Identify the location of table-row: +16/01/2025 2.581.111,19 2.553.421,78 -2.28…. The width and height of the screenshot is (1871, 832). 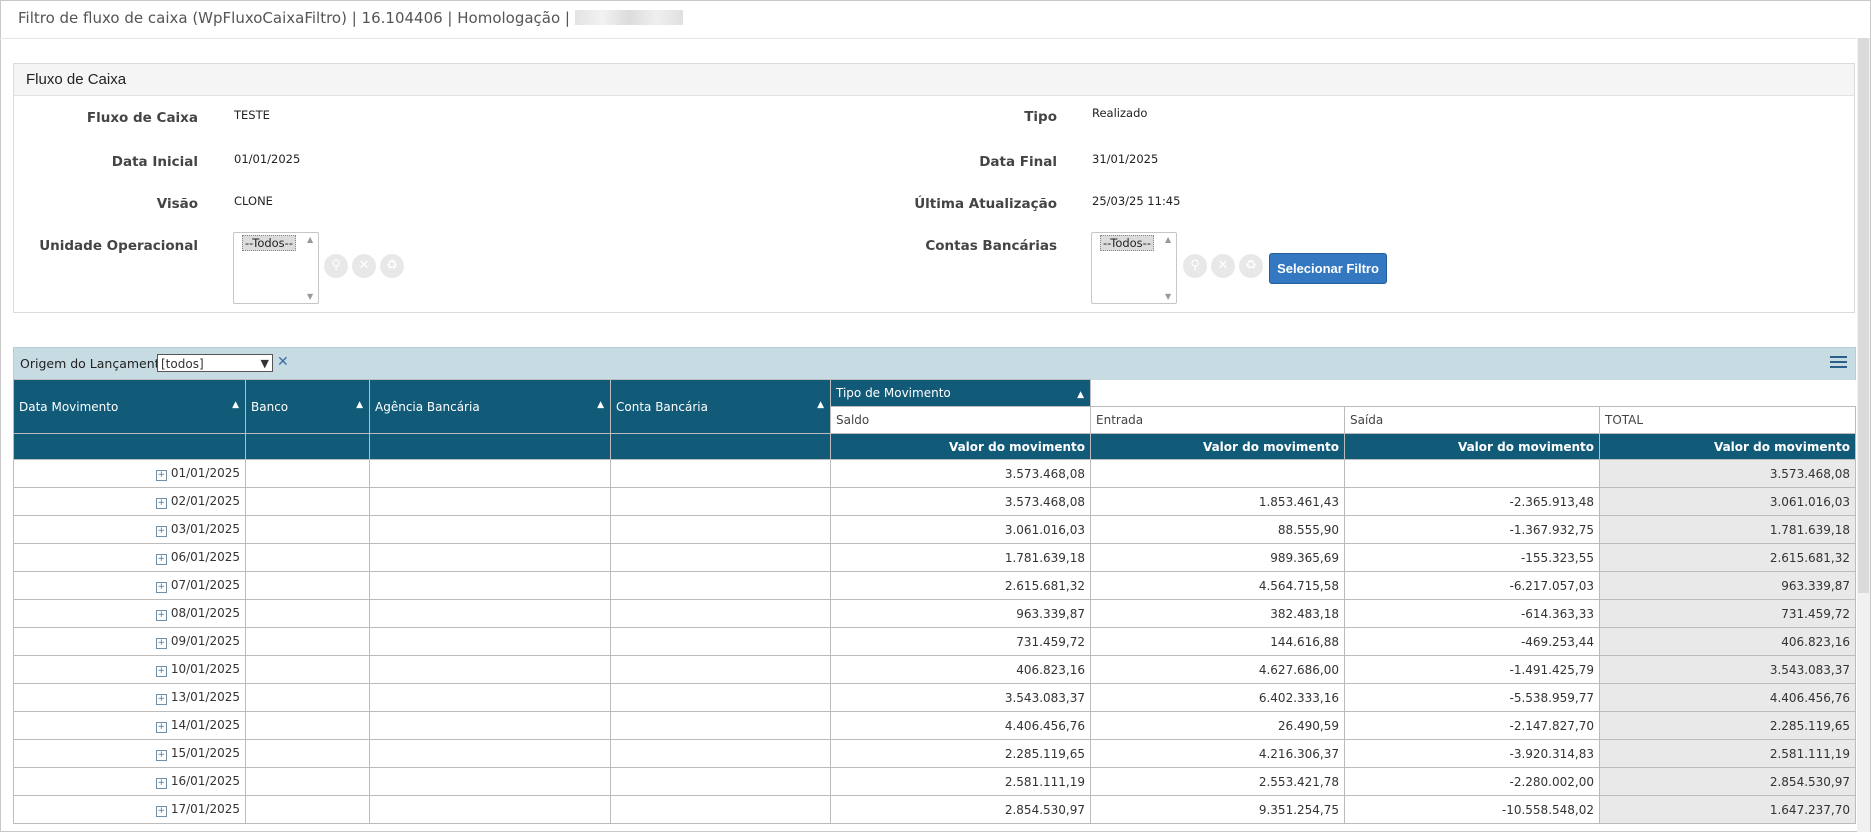
(934, 781).